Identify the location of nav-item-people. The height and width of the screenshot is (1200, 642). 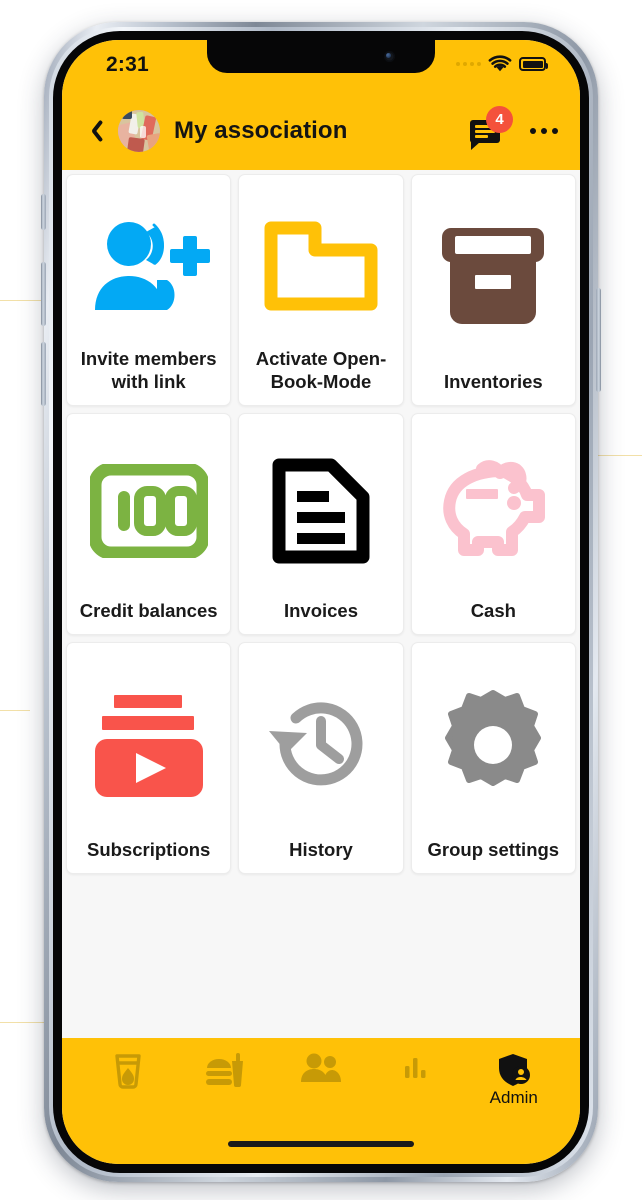
(321, 1070).